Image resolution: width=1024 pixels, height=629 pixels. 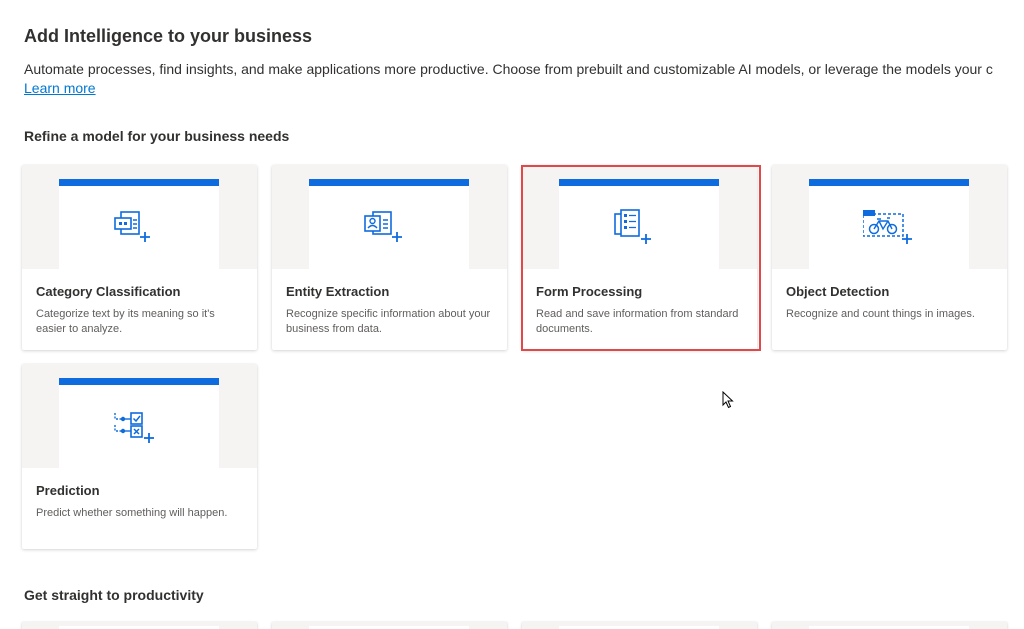 I want to click on mouse-cursor-icon, so click(x=728, y=400).